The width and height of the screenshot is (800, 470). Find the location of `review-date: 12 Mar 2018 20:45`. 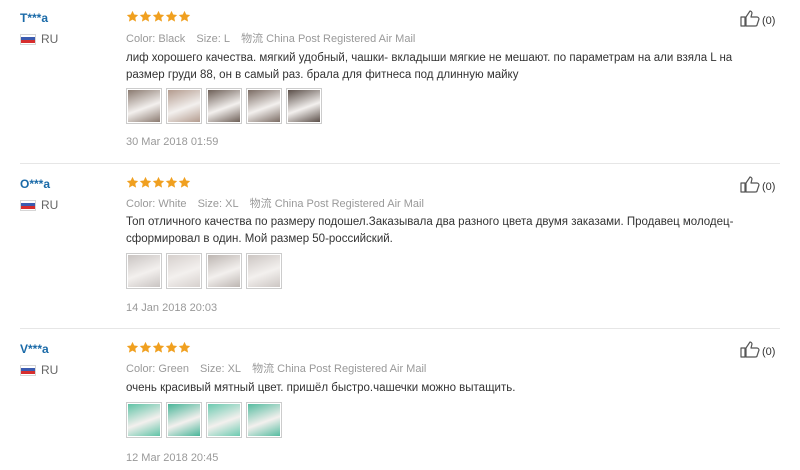

review-date: 12 Mar 2018 20:45 is located at coordinates (172, 458).